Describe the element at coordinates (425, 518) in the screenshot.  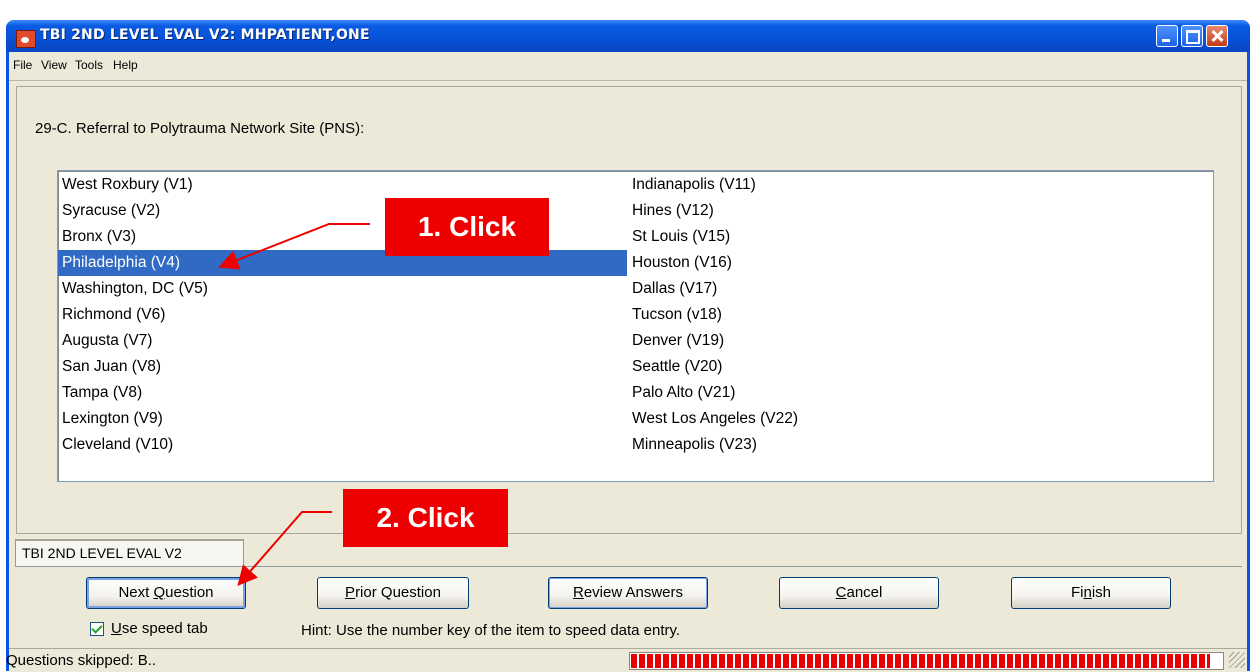
I see `callout-step-2: 2. Click` at that location.